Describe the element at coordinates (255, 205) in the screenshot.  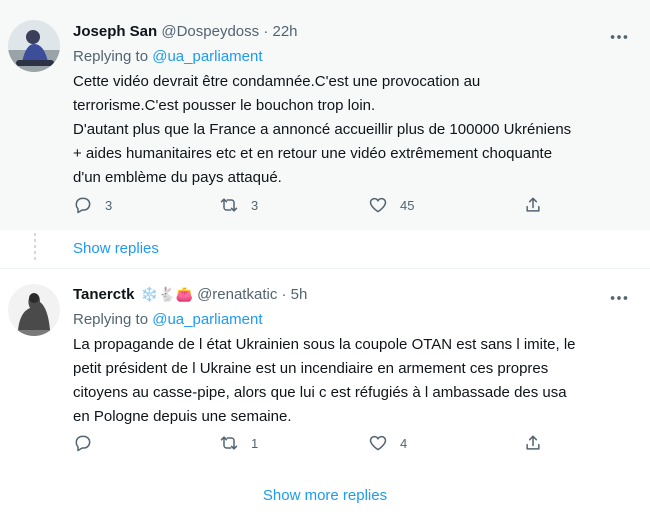
I see `retweet-count: 3` at that location.